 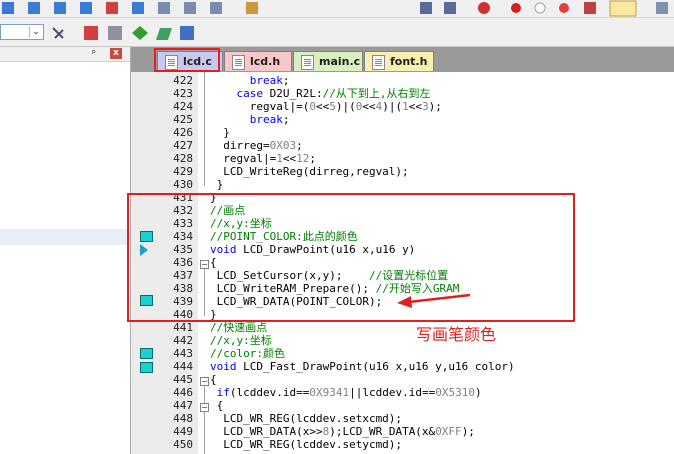 What do you see at coordinates (265, 61) in the screenshot?
I see `tab-label: lcd.h` at bounding box center [265, 61].